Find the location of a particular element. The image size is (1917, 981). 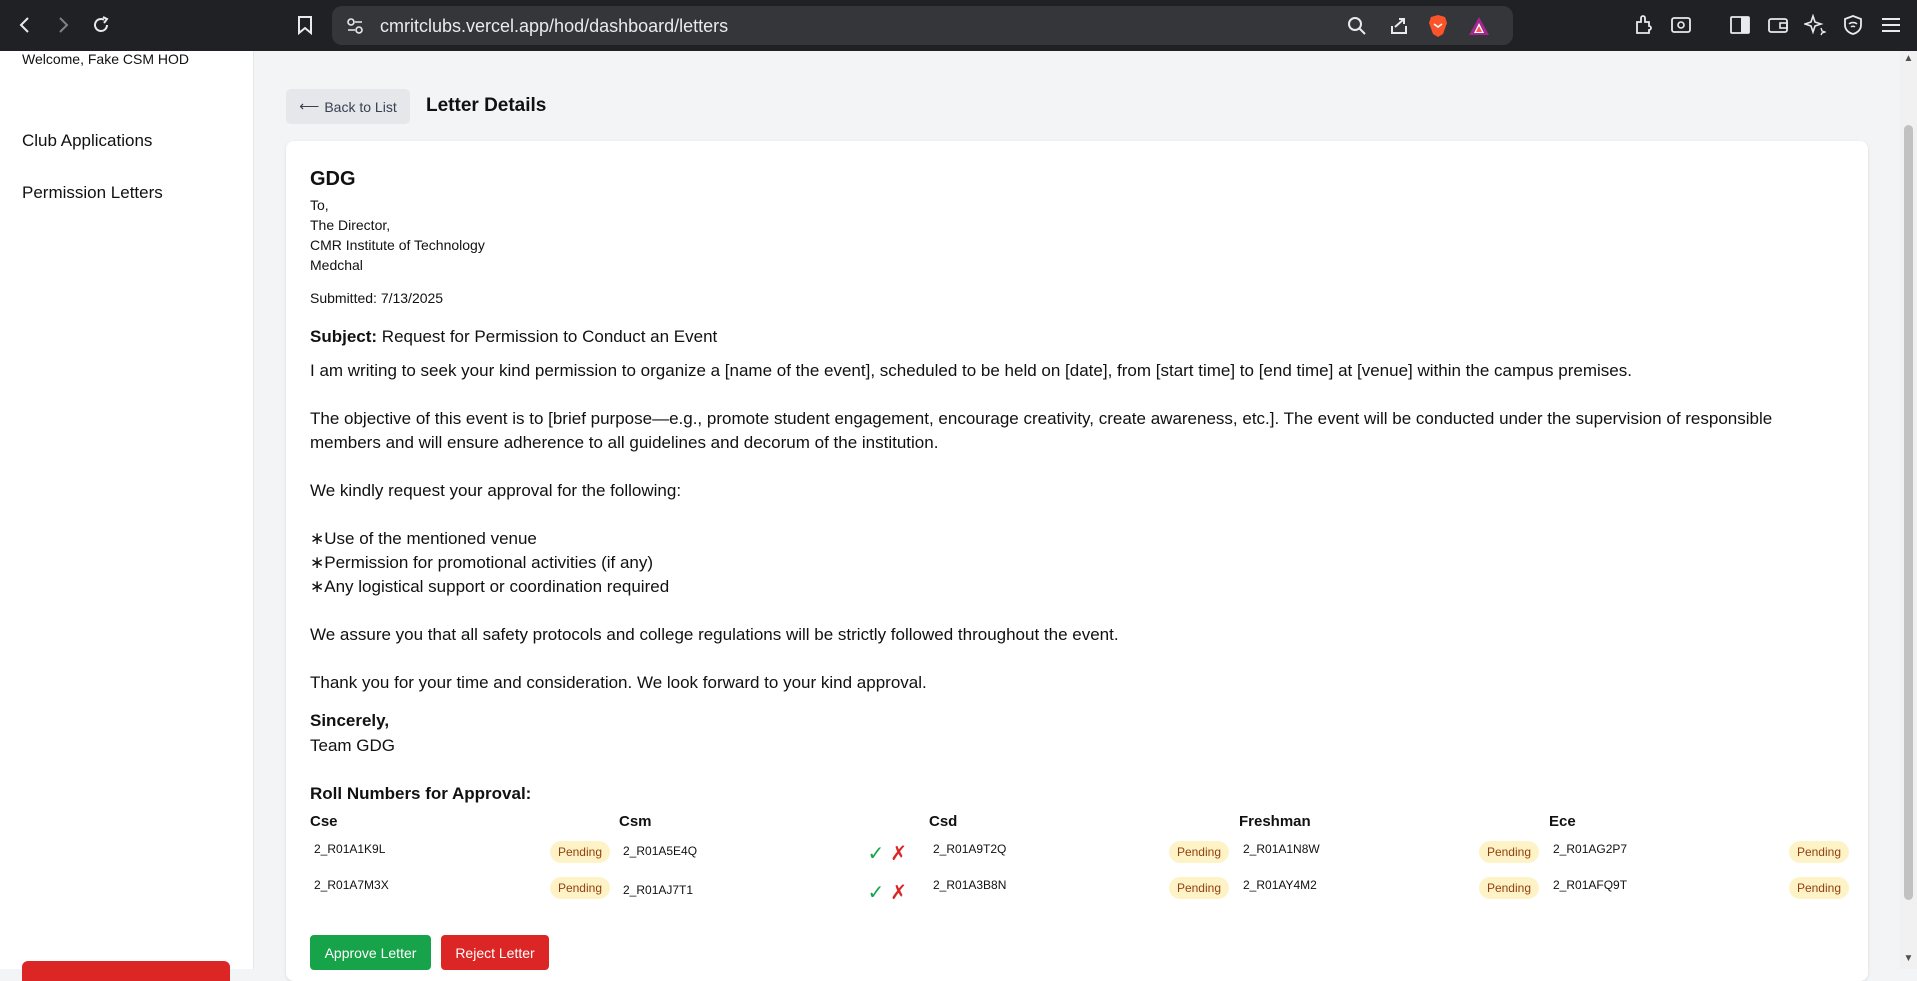

roll-number: 2_R01AG2P7 is located at coordinates (1590, 849).